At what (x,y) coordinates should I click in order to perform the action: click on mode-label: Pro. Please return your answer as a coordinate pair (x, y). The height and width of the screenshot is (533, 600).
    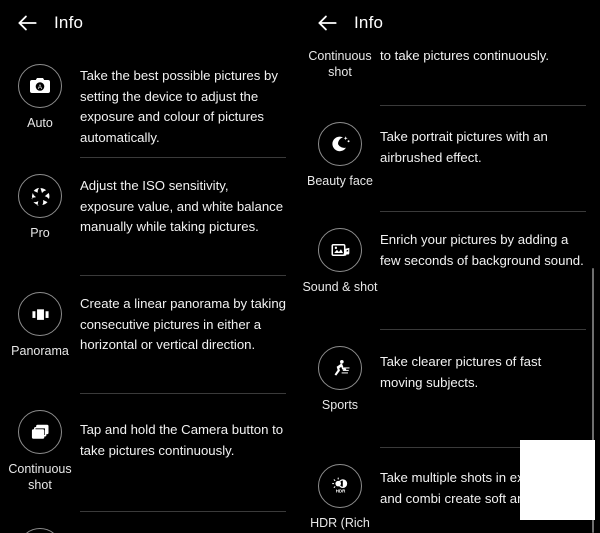
    Looking at the image, I should click on (40, 233).